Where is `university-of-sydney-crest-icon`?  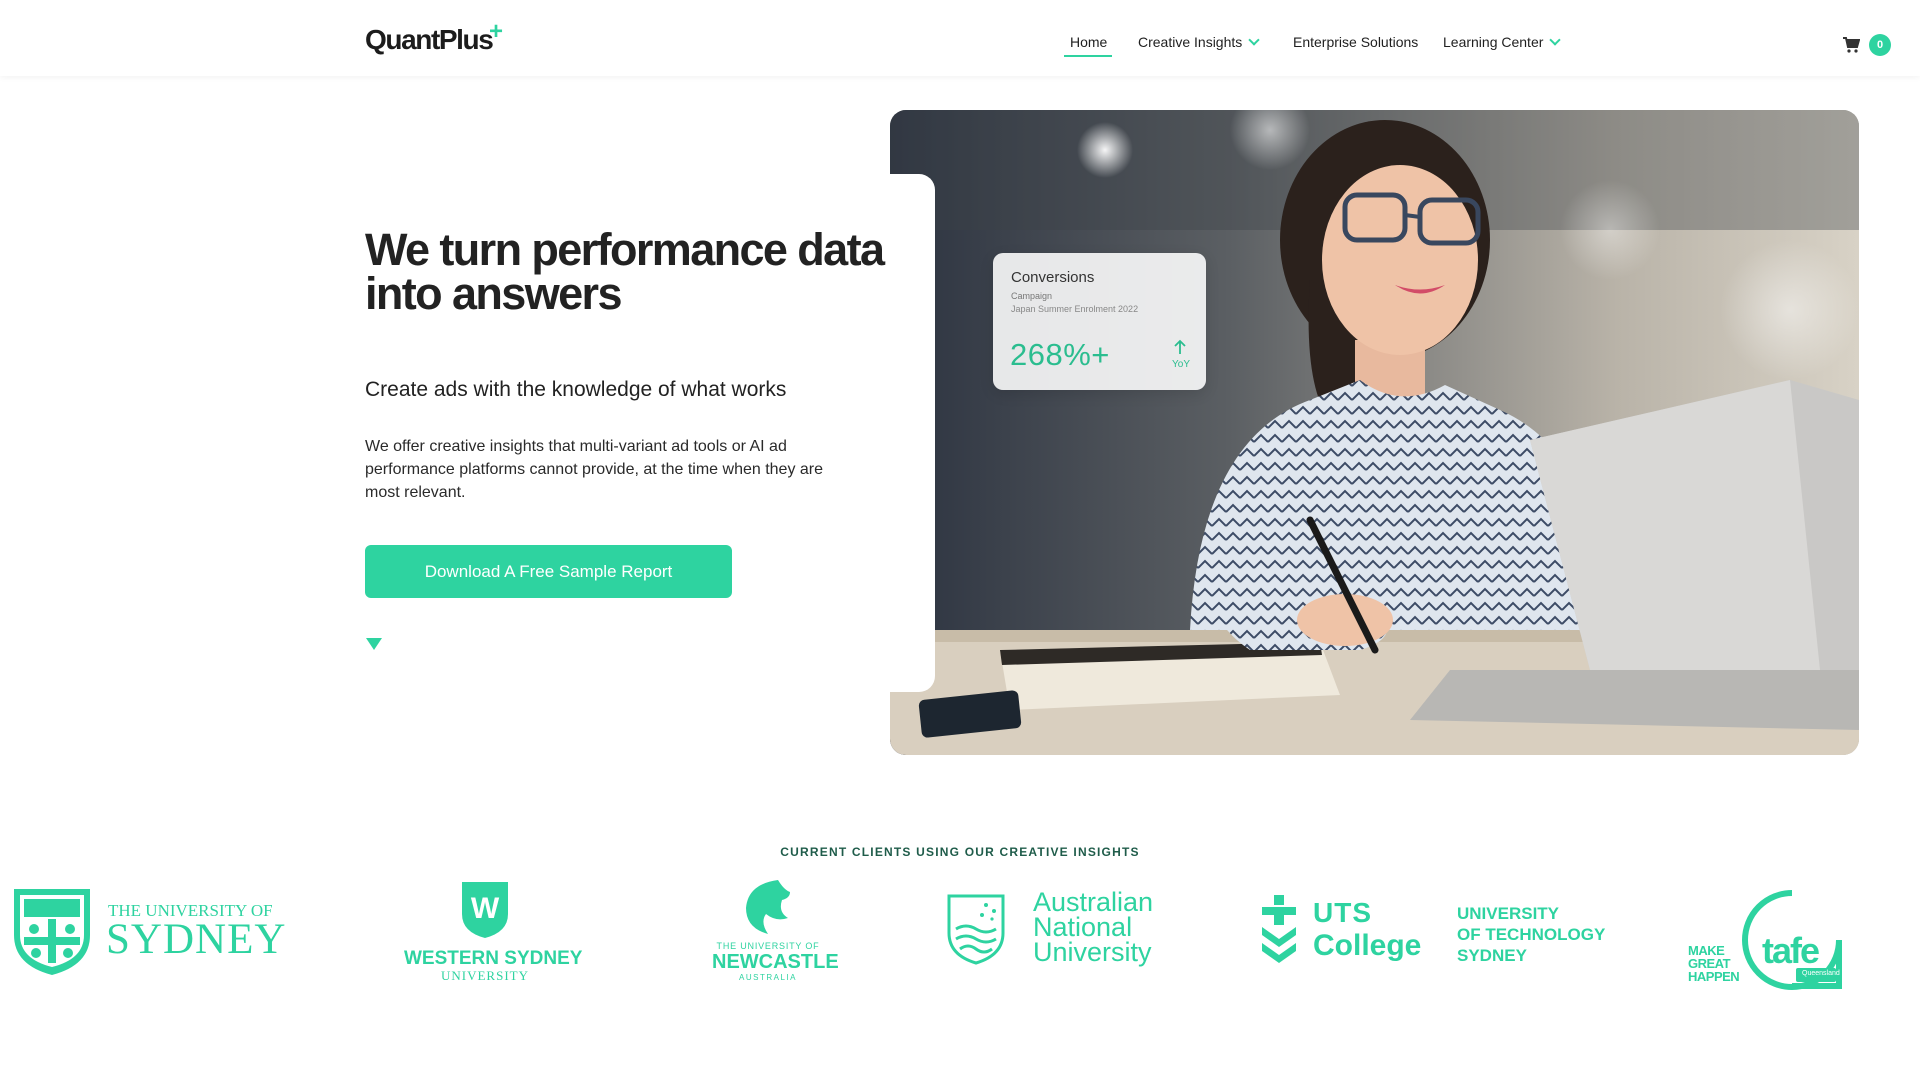 university-of-sydney-crest-icon is located at coordinates (52, 932).